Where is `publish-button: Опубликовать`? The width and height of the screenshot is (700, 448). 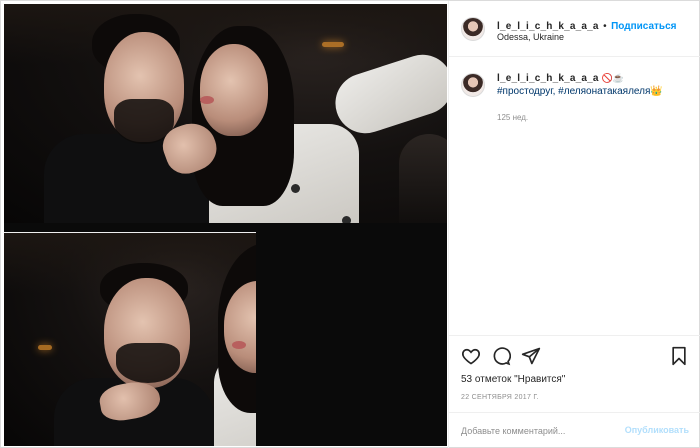
publish-button: Опубликовать is located at coordinates (657, 430).